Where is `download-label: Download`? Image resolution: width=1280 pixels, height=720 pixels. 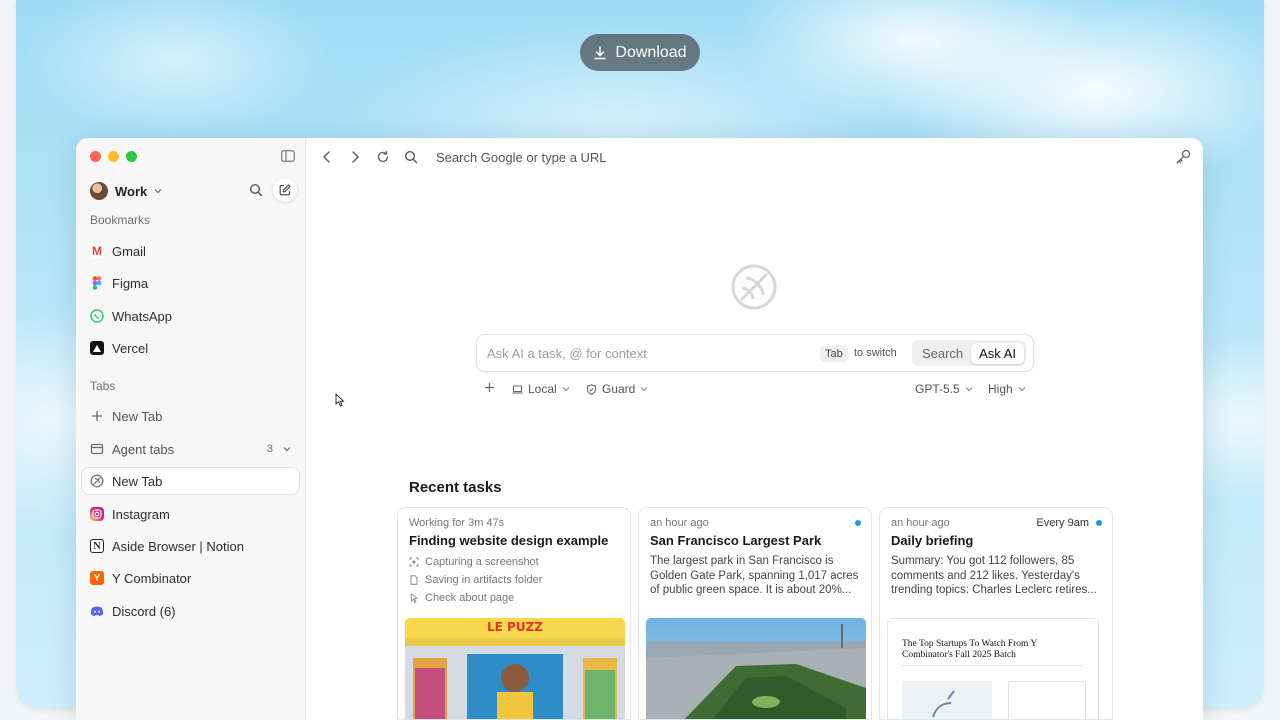
download-label: Download is located at coordinates (651, 52).